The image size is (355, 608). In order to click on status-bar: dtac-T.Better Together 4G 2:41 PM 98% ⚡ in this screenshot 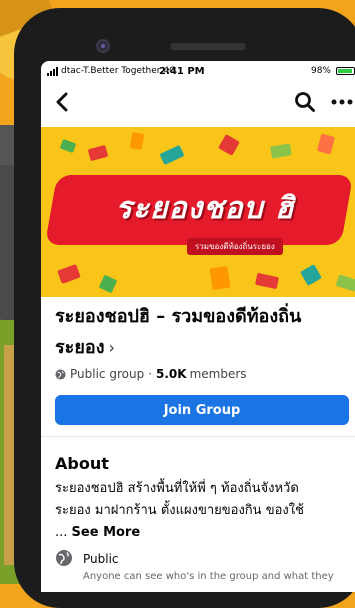, I will do `click(198, 71)`.